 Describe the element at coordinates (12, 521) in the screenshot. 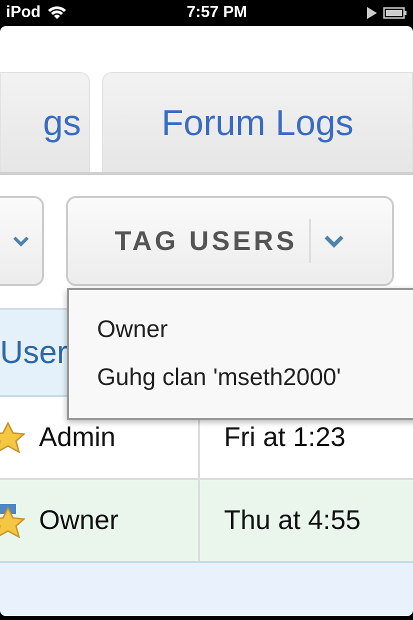

I see `medal-icon` at that location.